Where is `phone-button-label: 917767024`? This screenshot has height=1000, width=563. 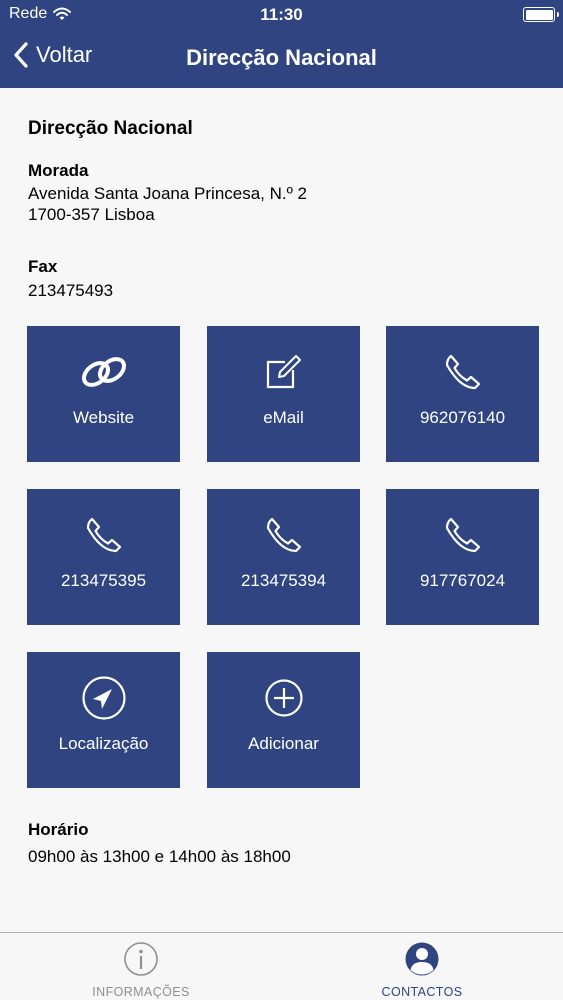
phone-button-label: 917767024 is located at coordinates (462, 580).